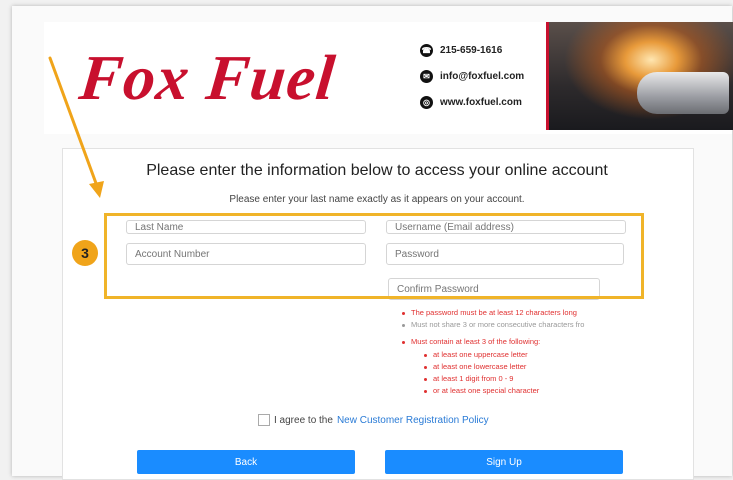  Describe the element at coordinates (504, 462) in the screenshot. I see `sign-up-button: Sign Up` at that location.